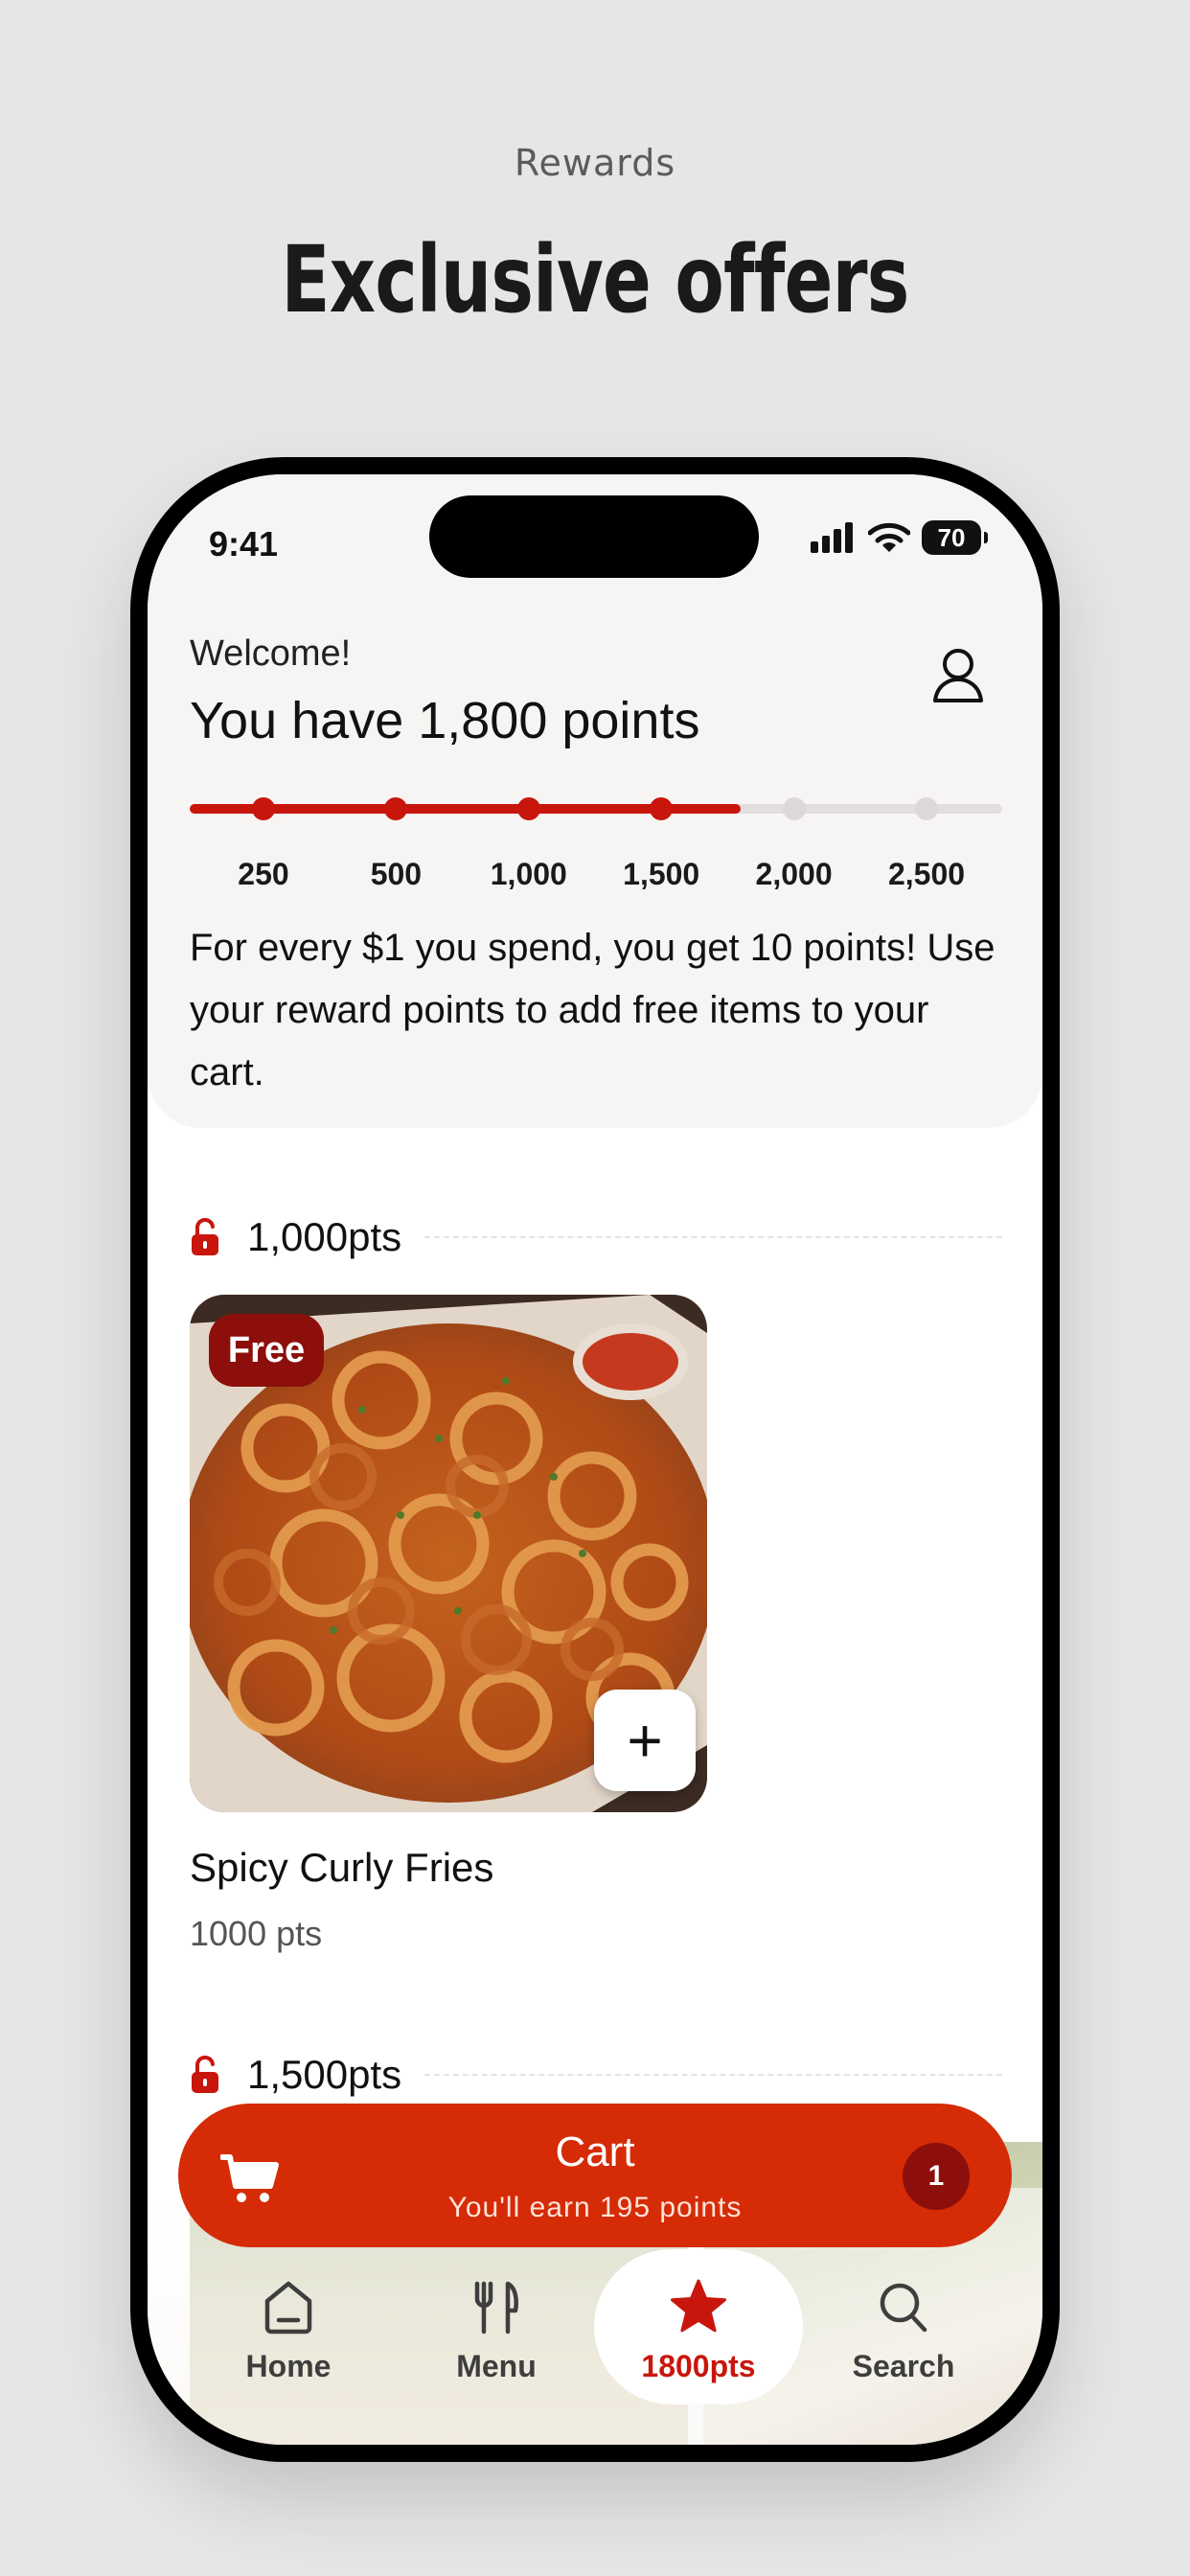  I want to click on tab-label: 1800pts, so click(699, 2366).